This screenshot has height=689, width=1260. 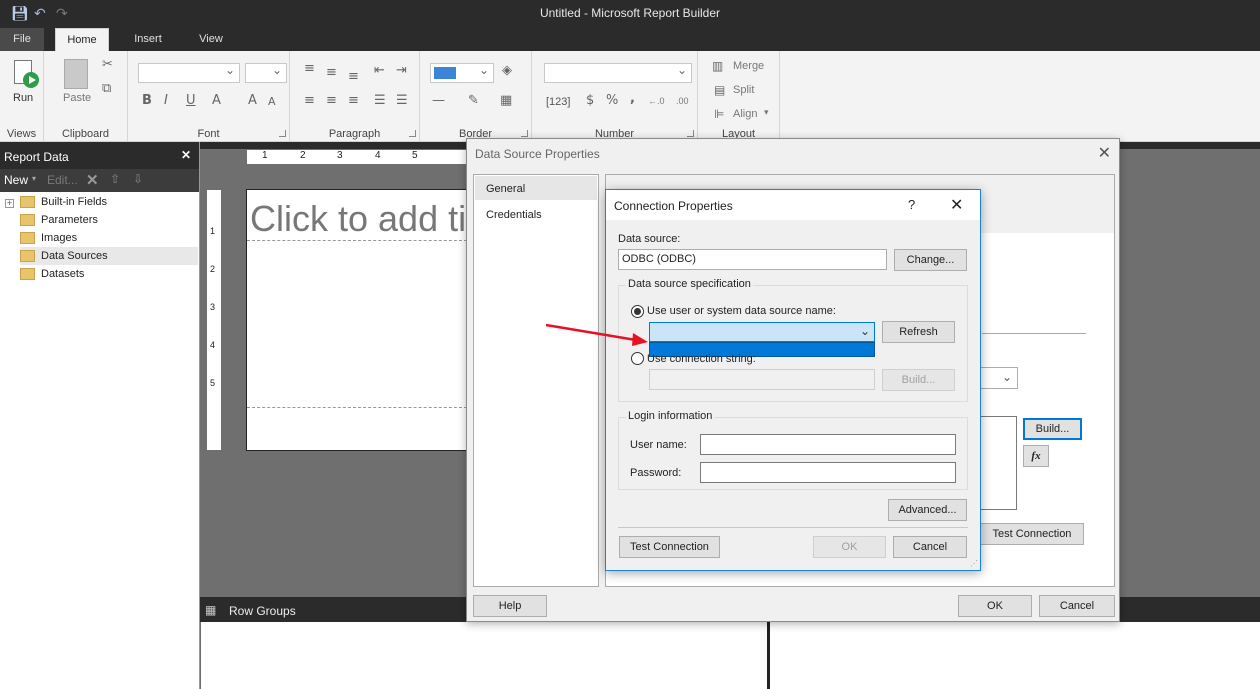 I want to click on font-dialog-launcher, so click(x=282, y=133).